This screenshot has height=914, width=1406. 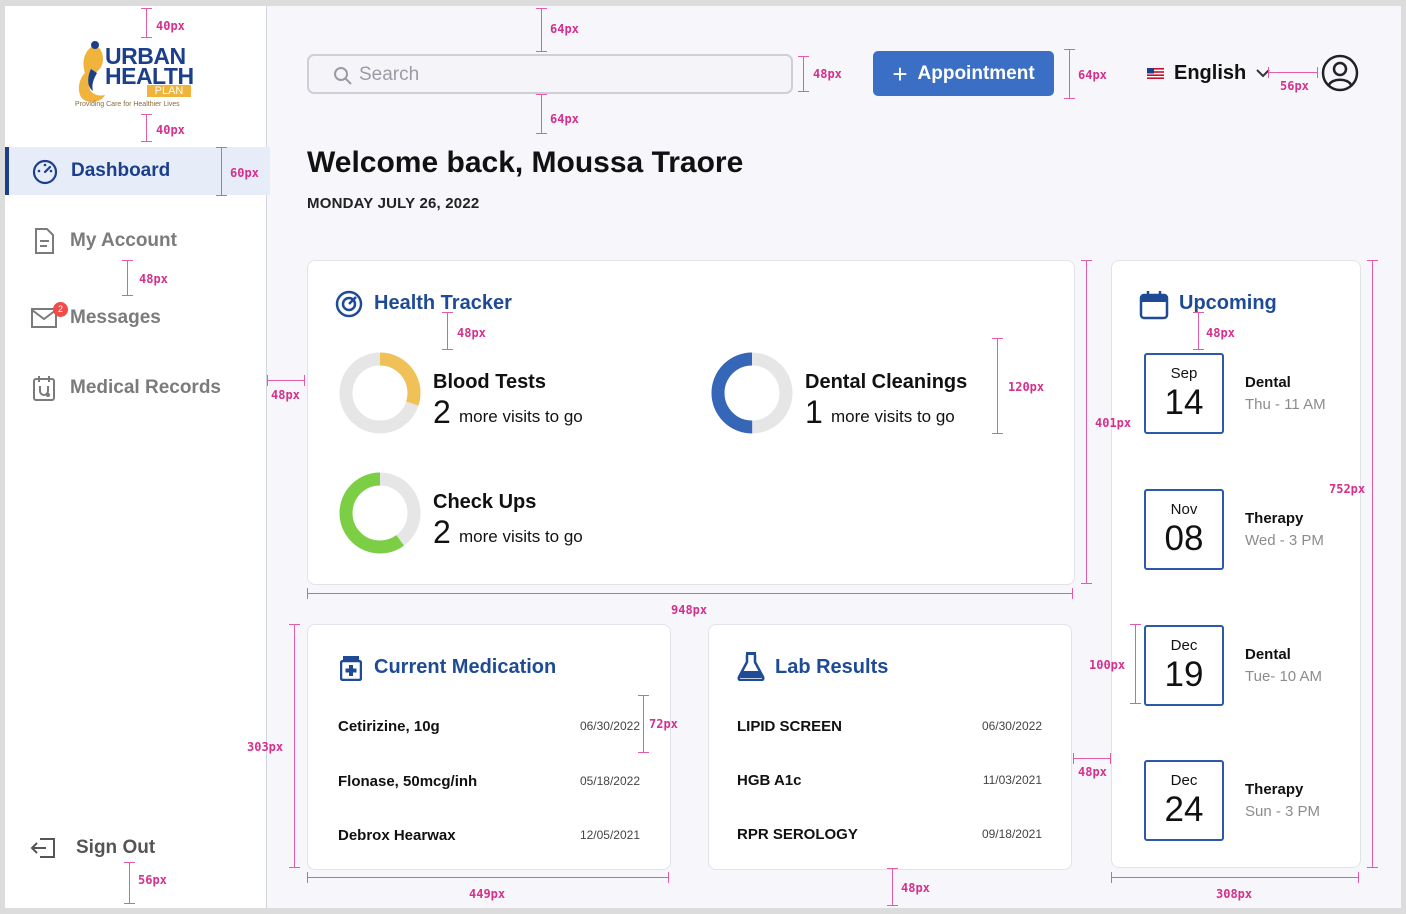 I want to click on lab-name: HGB A1c, so click(x=769, y=780).